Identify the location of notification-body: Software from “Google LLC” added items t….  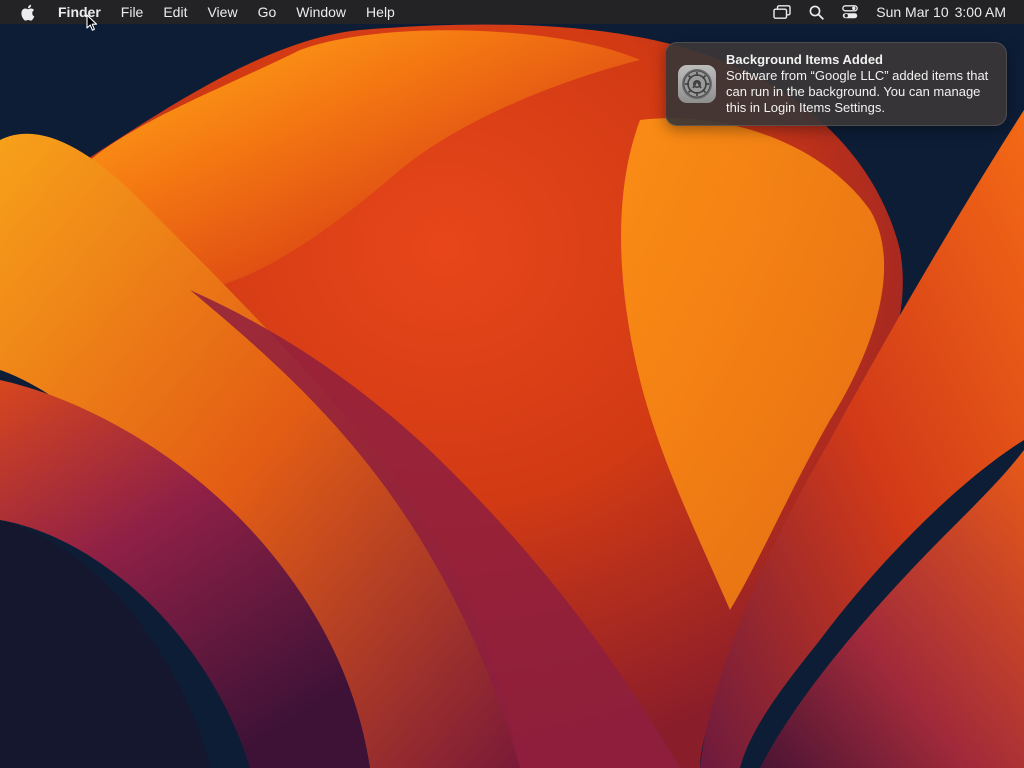
(857, 91).